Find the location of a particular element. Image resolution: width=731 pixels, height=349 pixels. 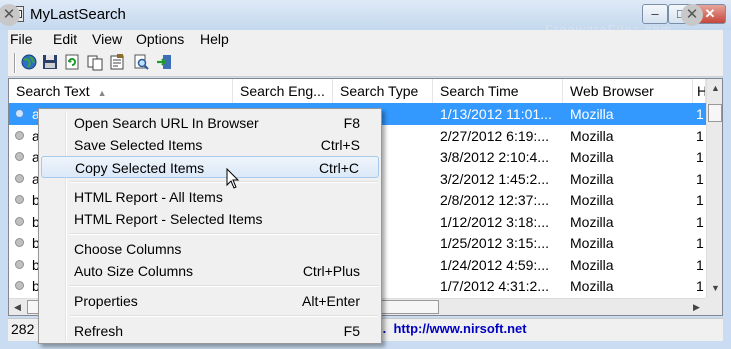

menu-item-properties: Properties Alt+Enter is located at coordinates (210, 301).